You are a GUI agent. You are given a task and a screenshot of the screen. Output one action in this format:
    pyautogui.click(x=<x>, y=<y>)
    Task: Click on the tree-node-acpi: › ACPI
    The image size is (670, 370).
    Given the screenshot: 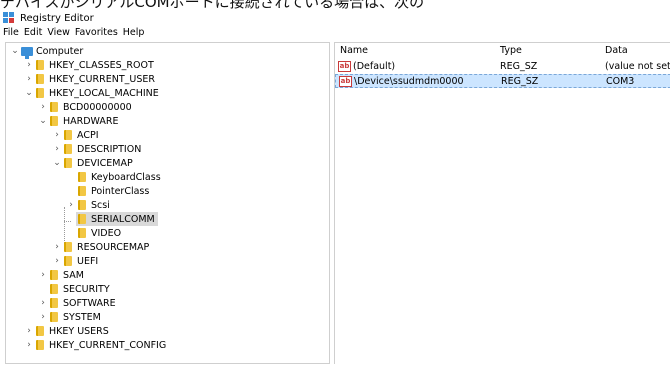 What is the action you would take?
    pyautogui.click(x=75, y=135)
    